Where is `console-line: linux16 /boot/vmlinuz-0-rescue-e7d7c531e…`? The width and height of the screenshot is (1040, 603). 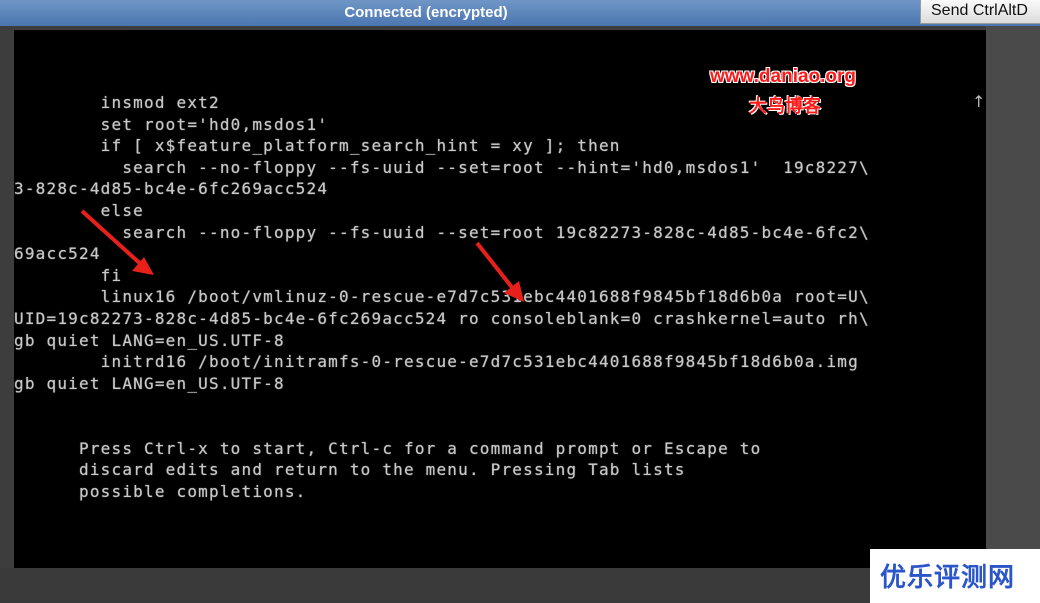 console-line: linux16 /boot/vmlinuz-0-rescue-e7d7c531e… is located at coordinates (442, 296).